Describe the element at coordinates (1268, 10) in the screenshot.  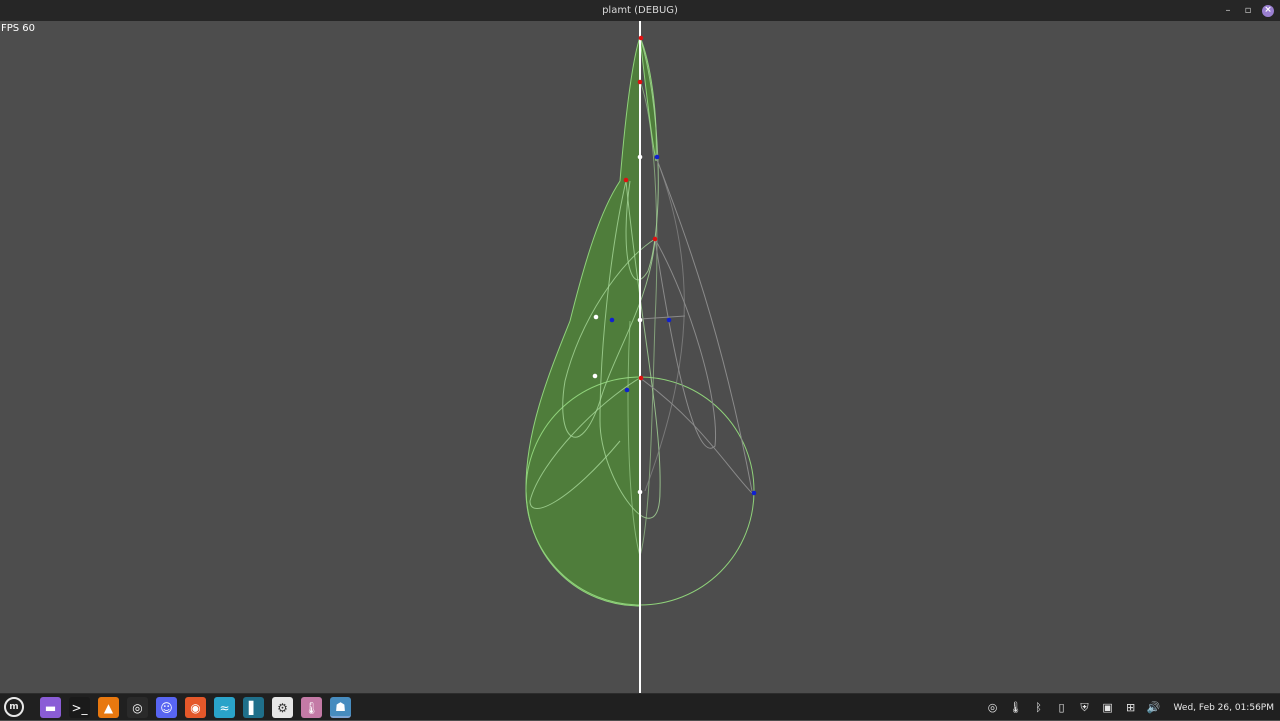
I see `close-button: ×` at that location.